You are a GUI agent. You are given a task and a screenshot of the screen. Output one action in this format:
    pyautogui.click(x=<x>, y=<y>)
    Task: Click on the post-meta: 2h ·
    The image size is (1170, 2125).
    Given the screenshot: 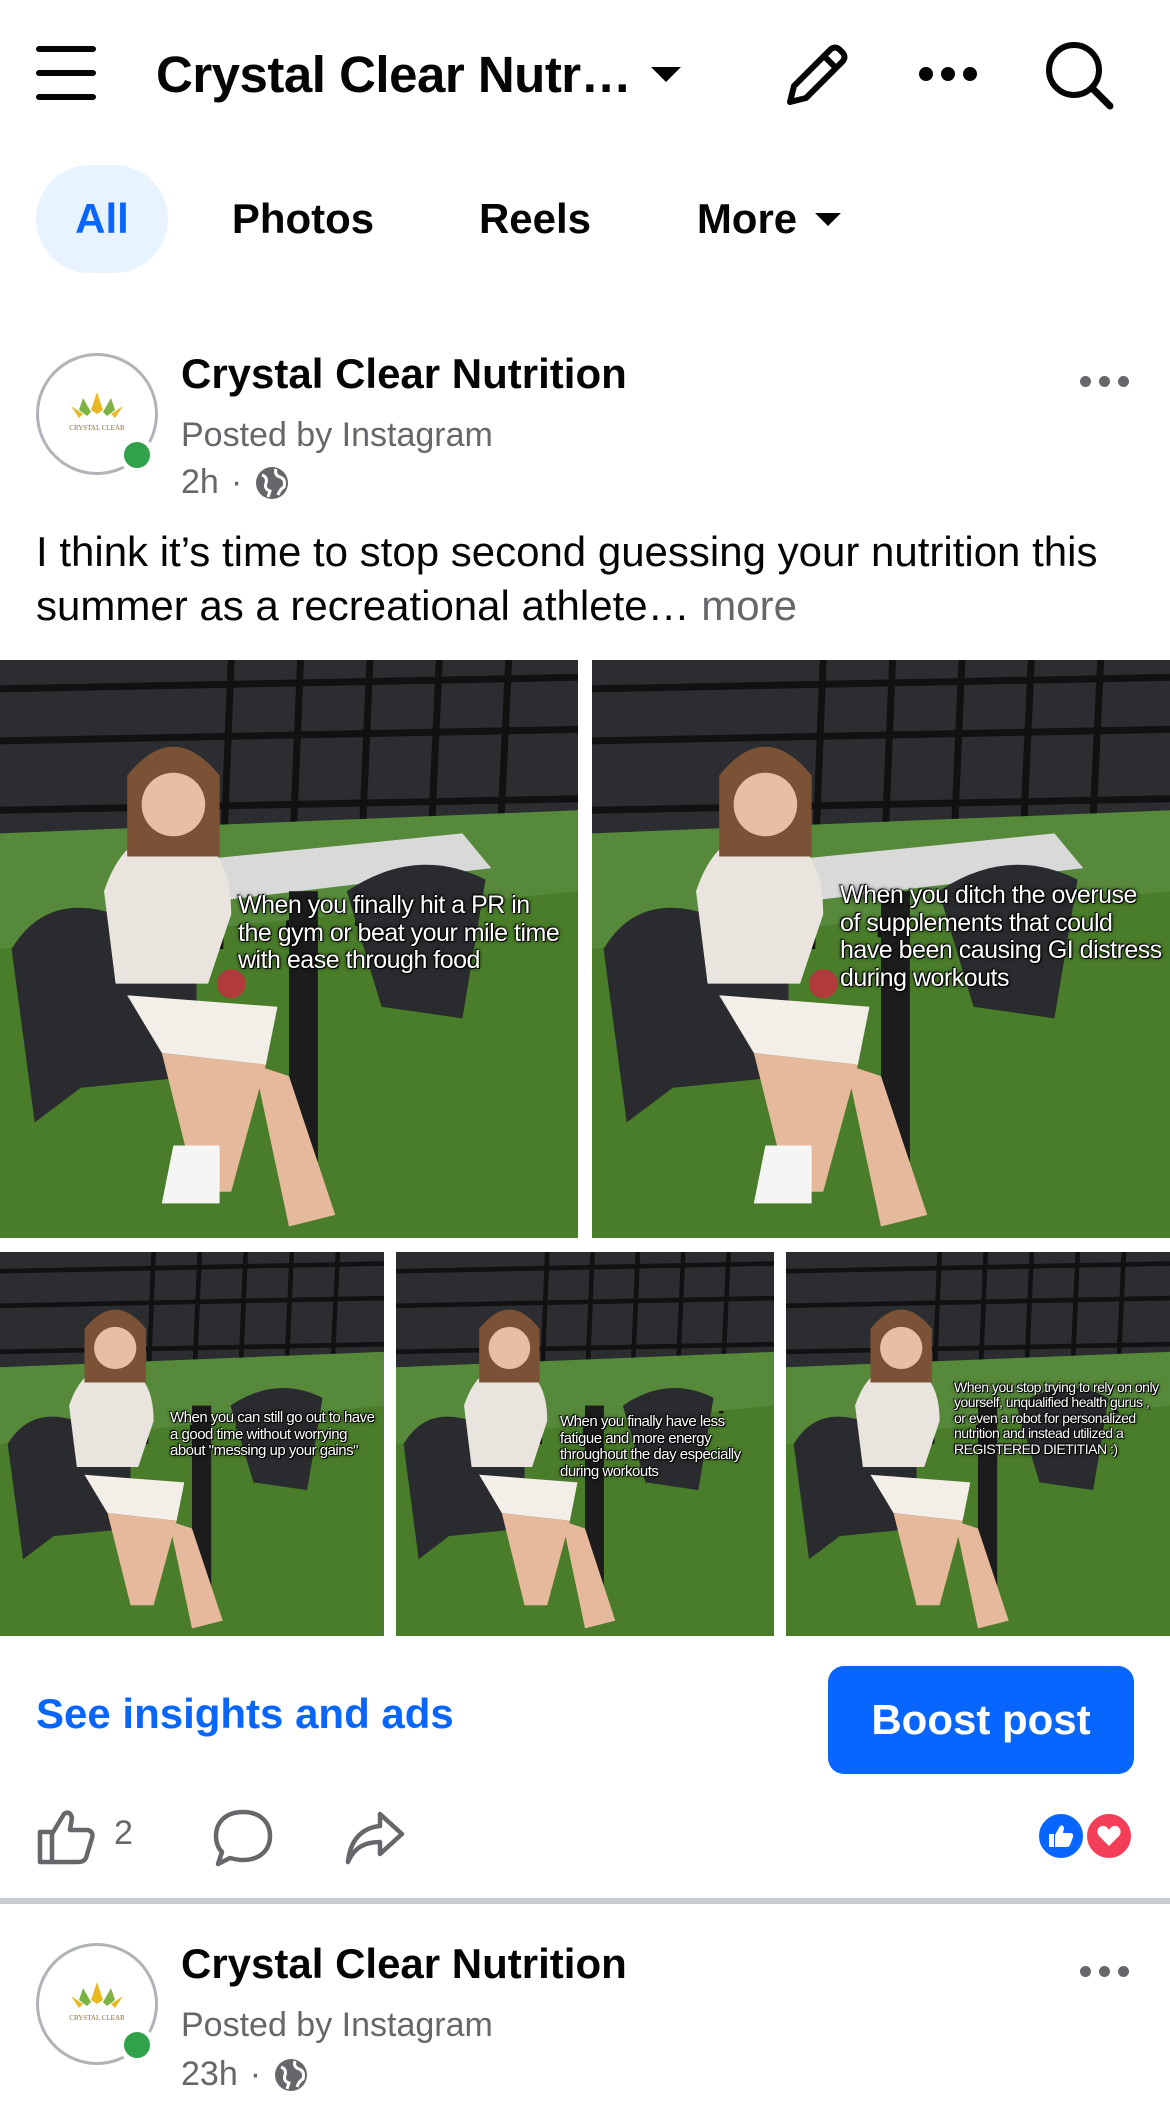 What is the action you would take?
    pyautogui.click(x=235, y=482)
    